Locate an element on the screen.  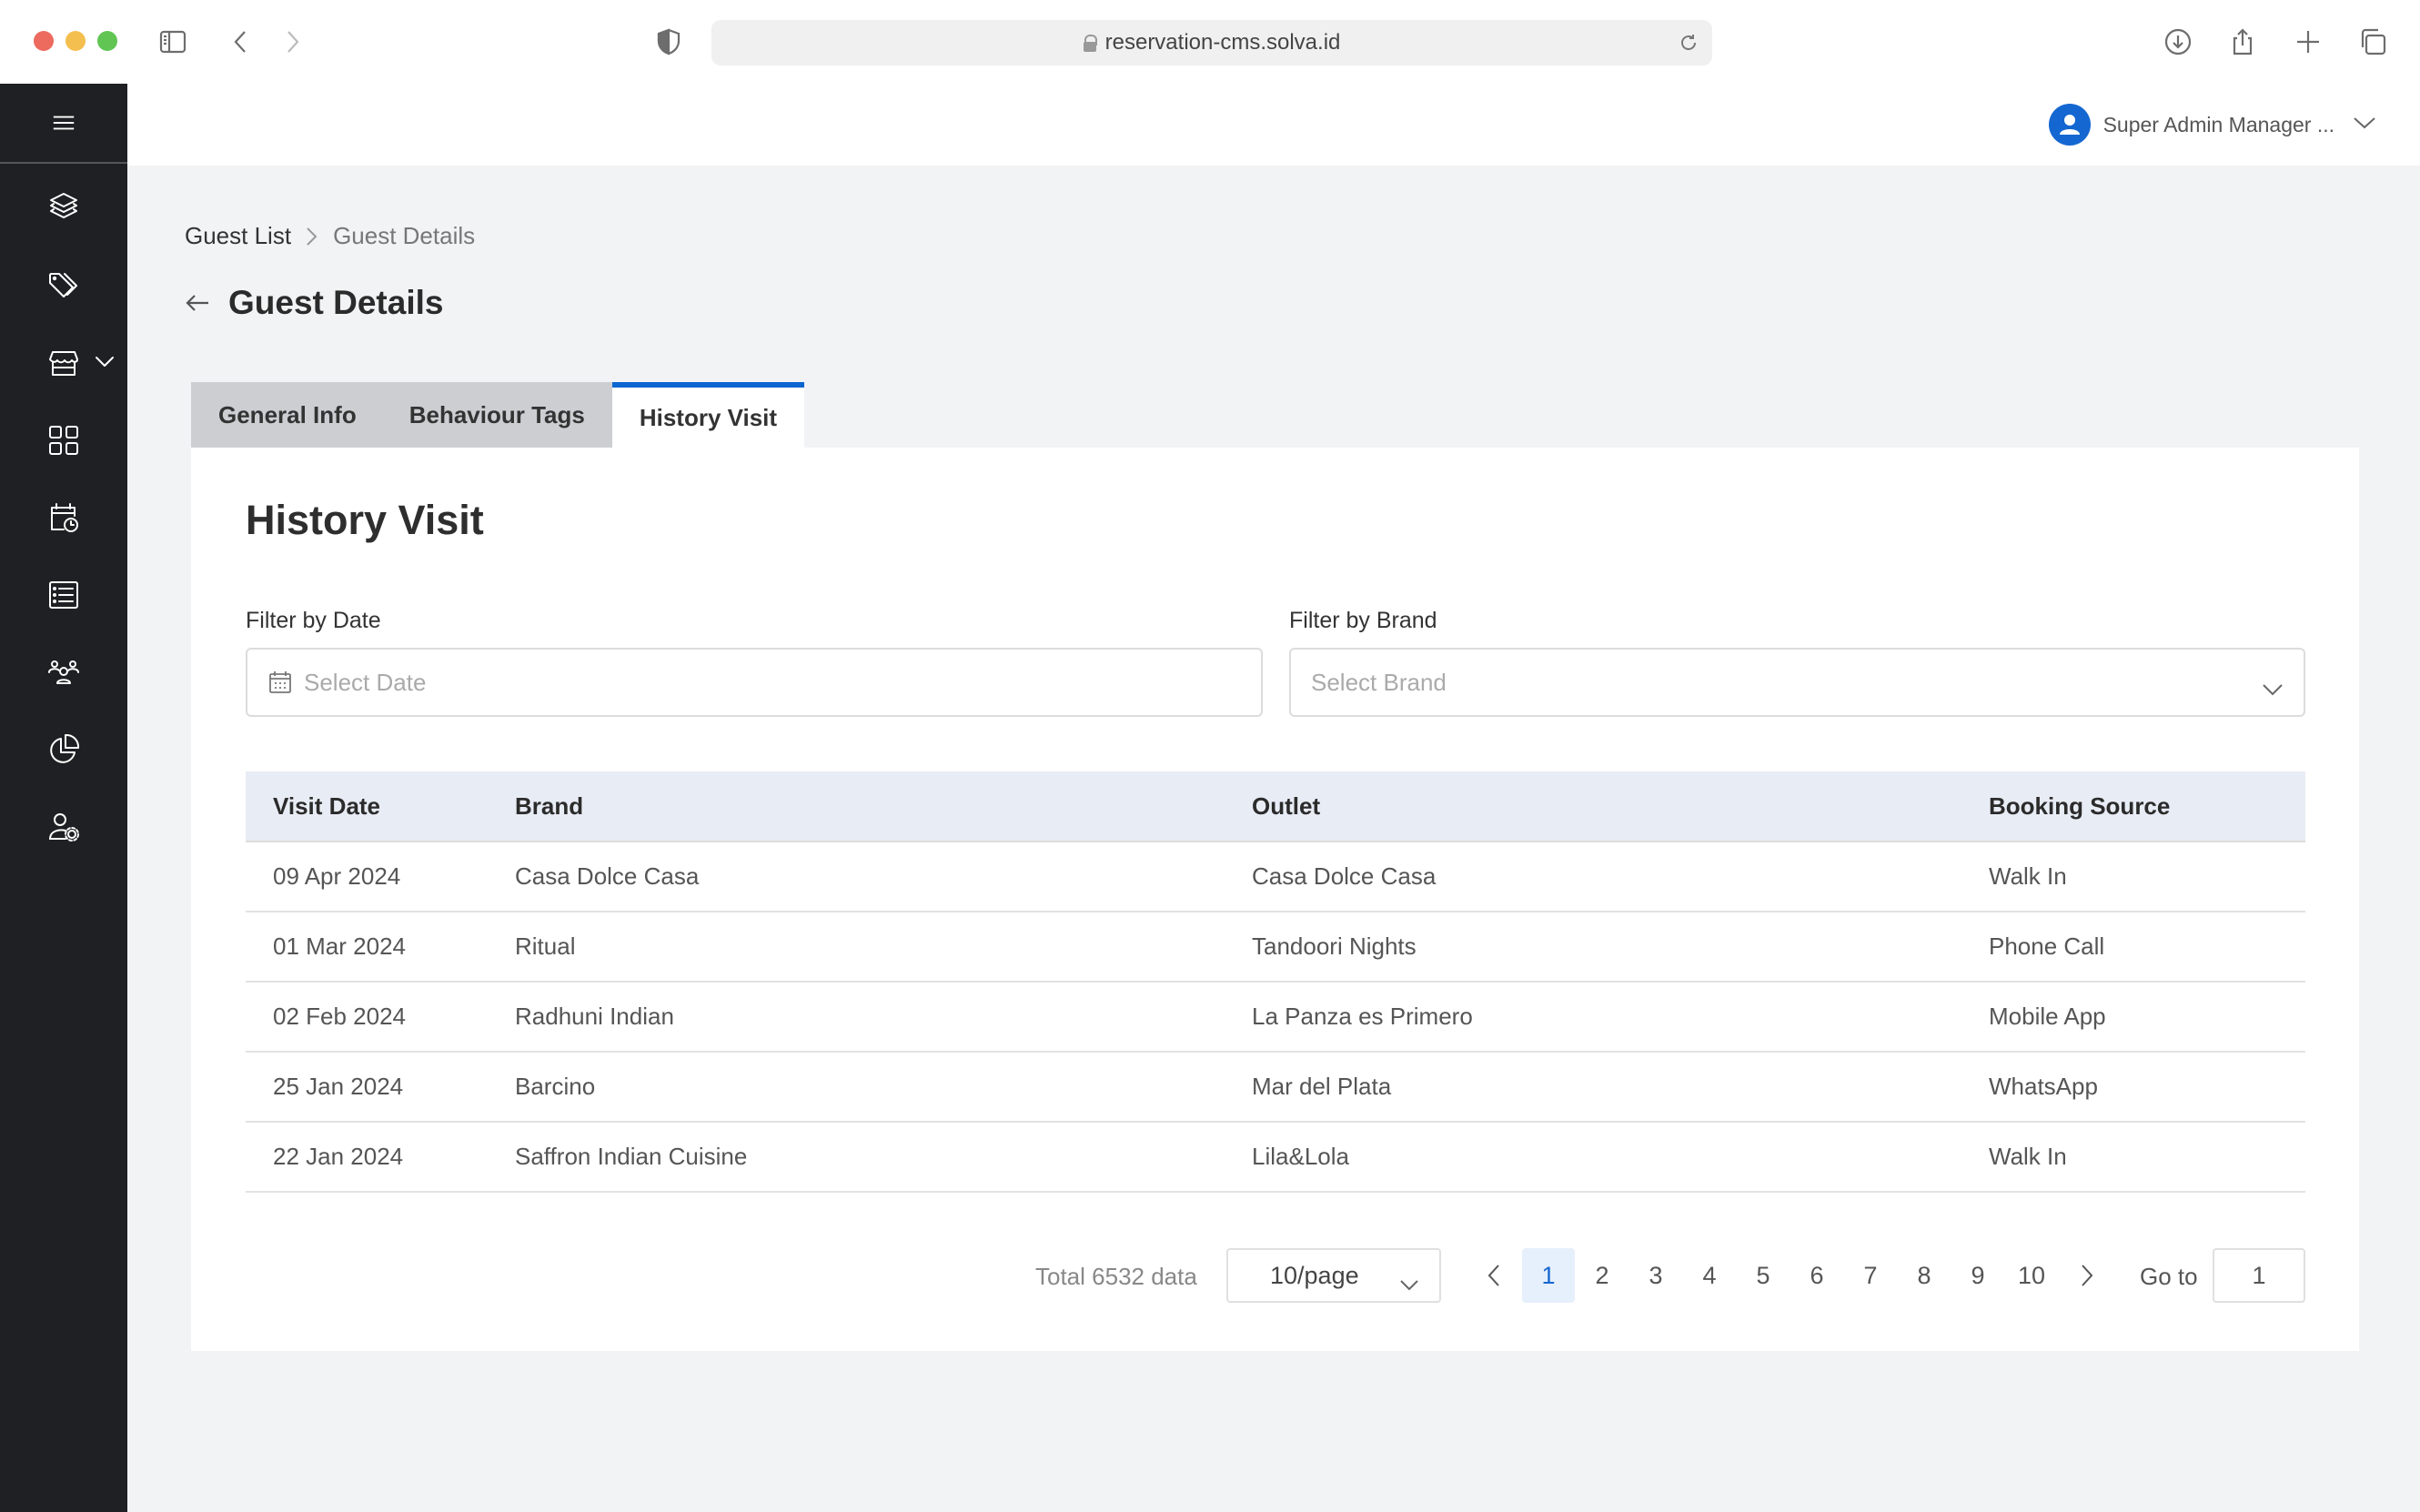
visit-date-cell: 09 Apr 2024 is located at coordinates (380, 877).